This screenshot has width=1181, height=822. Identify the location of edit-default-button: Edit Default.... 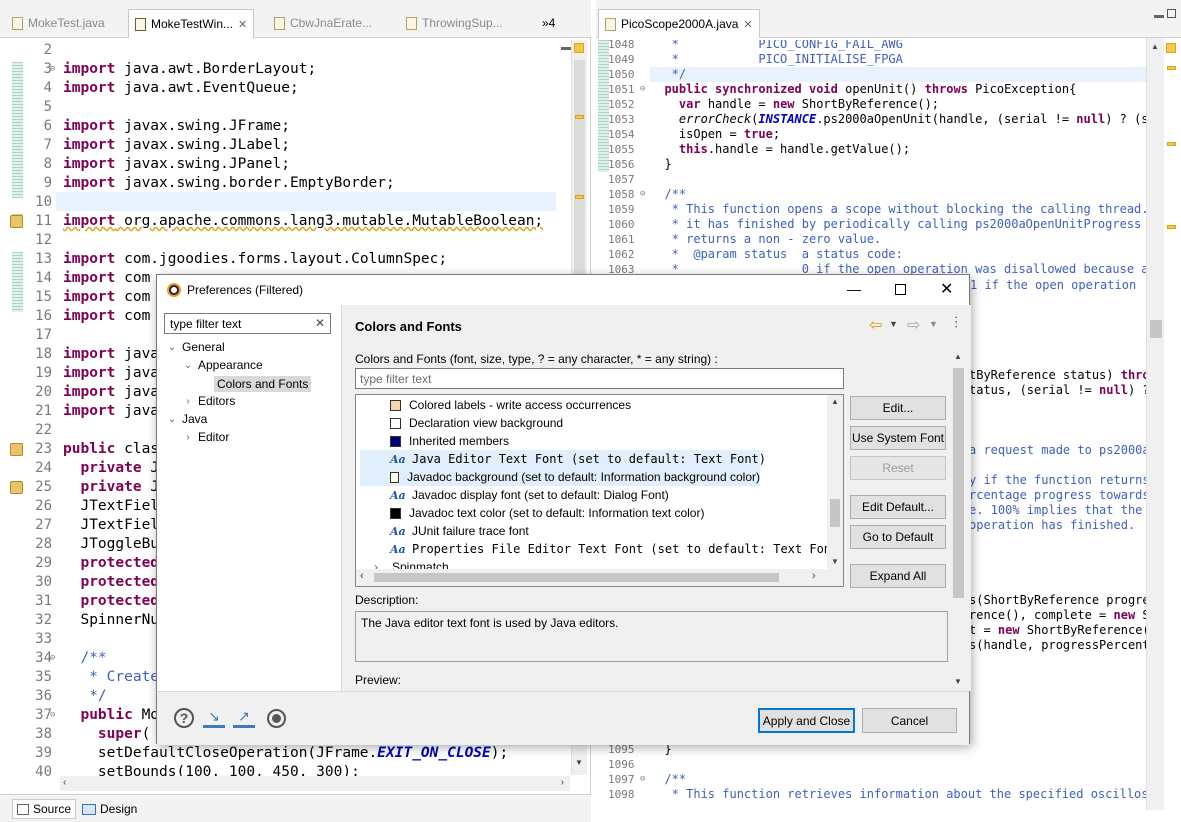
(898, 507).